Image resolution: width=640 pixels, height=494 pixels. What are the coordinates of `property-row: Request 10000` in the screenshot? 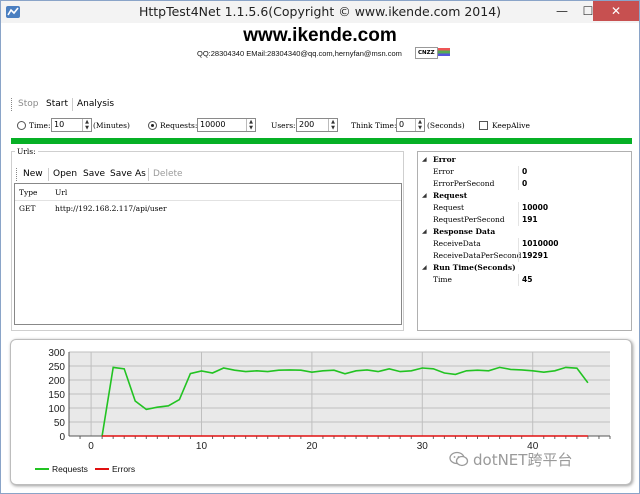 It's located at (524, 208).